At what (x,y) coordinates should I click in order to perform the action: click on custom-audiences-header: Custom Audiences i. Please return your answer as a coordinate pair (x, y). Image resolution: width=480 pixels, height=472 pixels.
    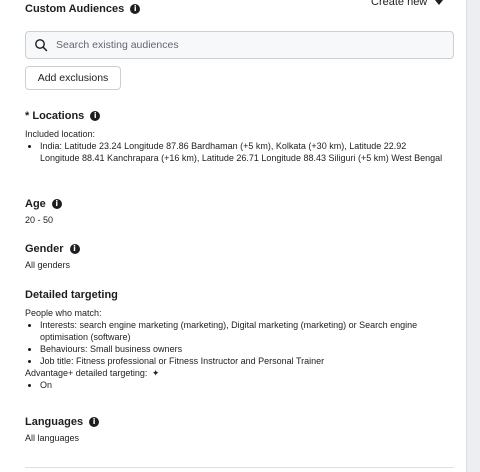
    Looking at the image, I should click on (83, 9).